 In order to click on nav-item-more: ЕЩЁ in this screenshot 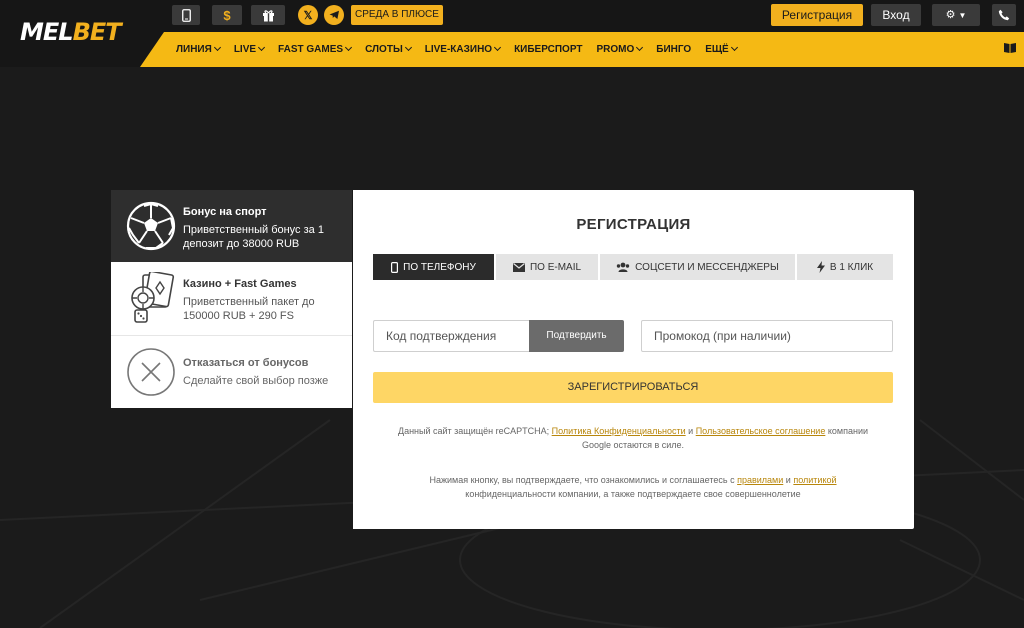, I will do `click(721, 49)`.